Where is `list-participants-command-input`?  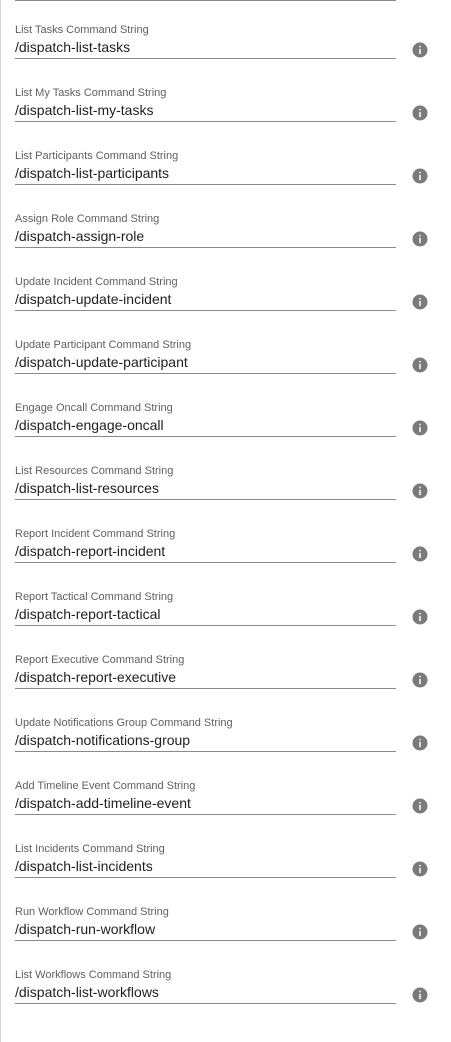 list-participants-command-input is located at coordinates (205, 173).